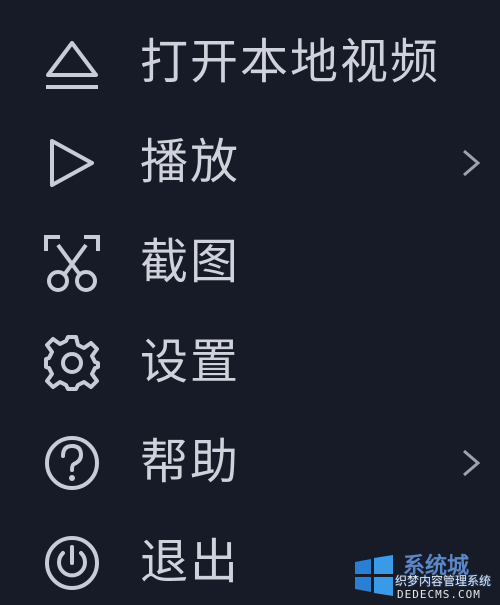  Describe the element at coordinates (72, 63) in the screenshot. I see `eject-icon` at that location.